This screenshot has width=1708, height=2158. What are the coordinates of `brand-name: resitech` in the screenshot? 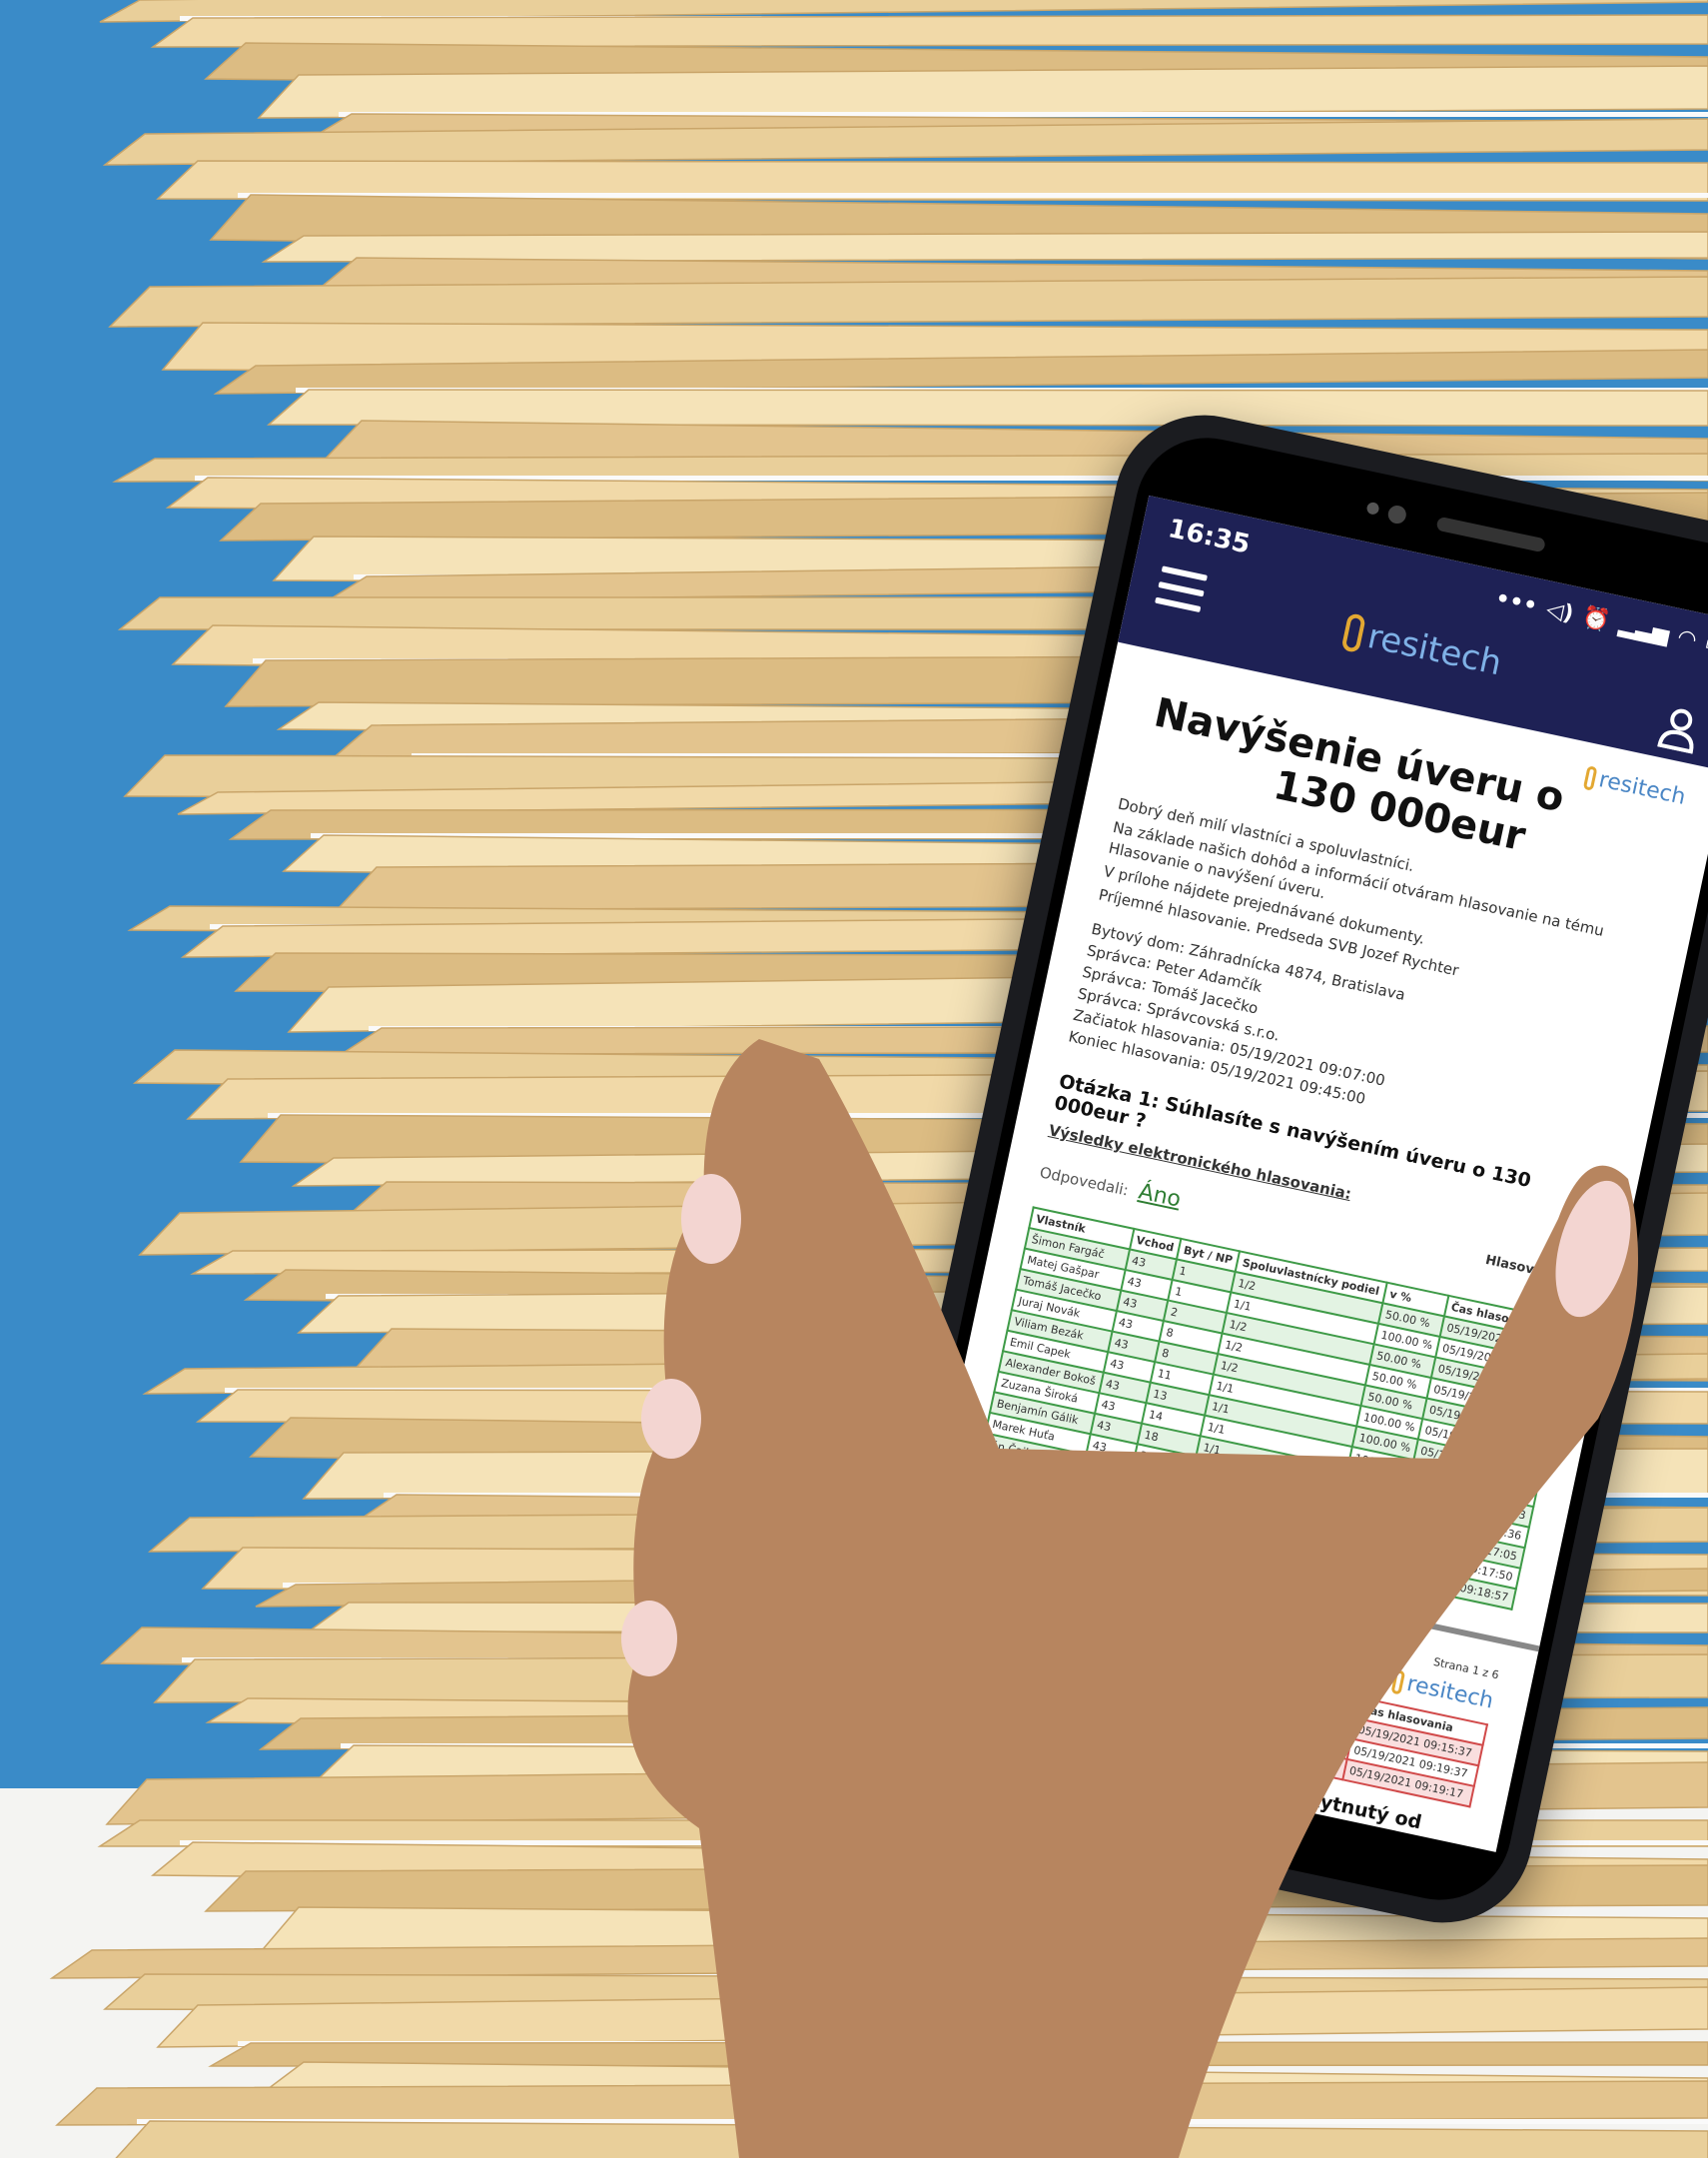 It's located at (1434, 650).